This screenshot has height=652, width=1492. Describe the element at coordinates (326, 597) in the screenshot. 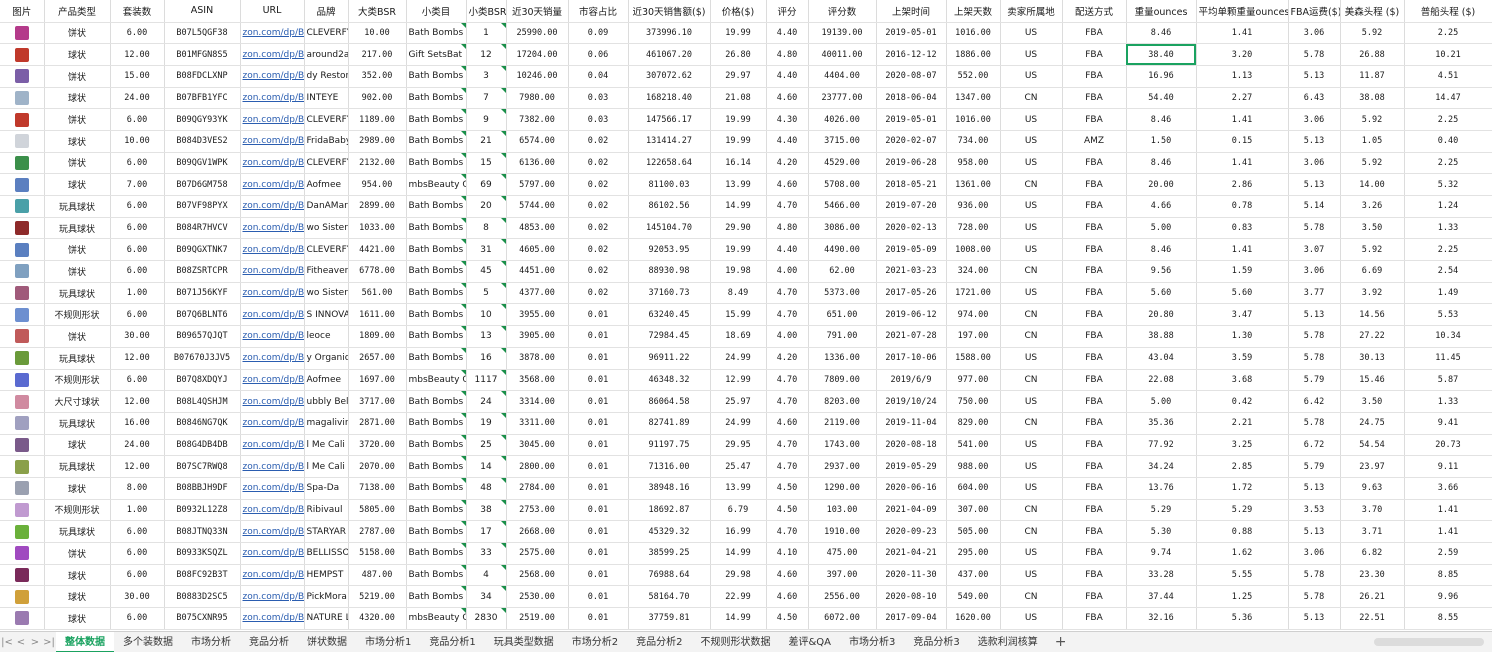

I see `table-cell: PickMora` at that location.